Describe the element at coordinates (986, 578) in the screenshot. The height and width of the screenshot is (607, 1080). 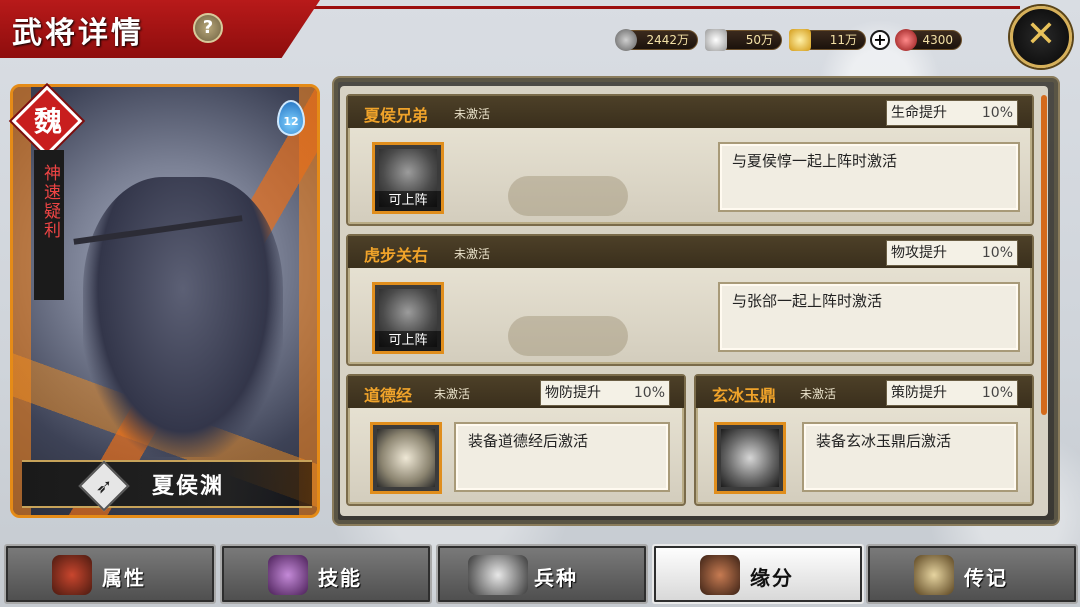
I see `tab-label: 传记` at that location.